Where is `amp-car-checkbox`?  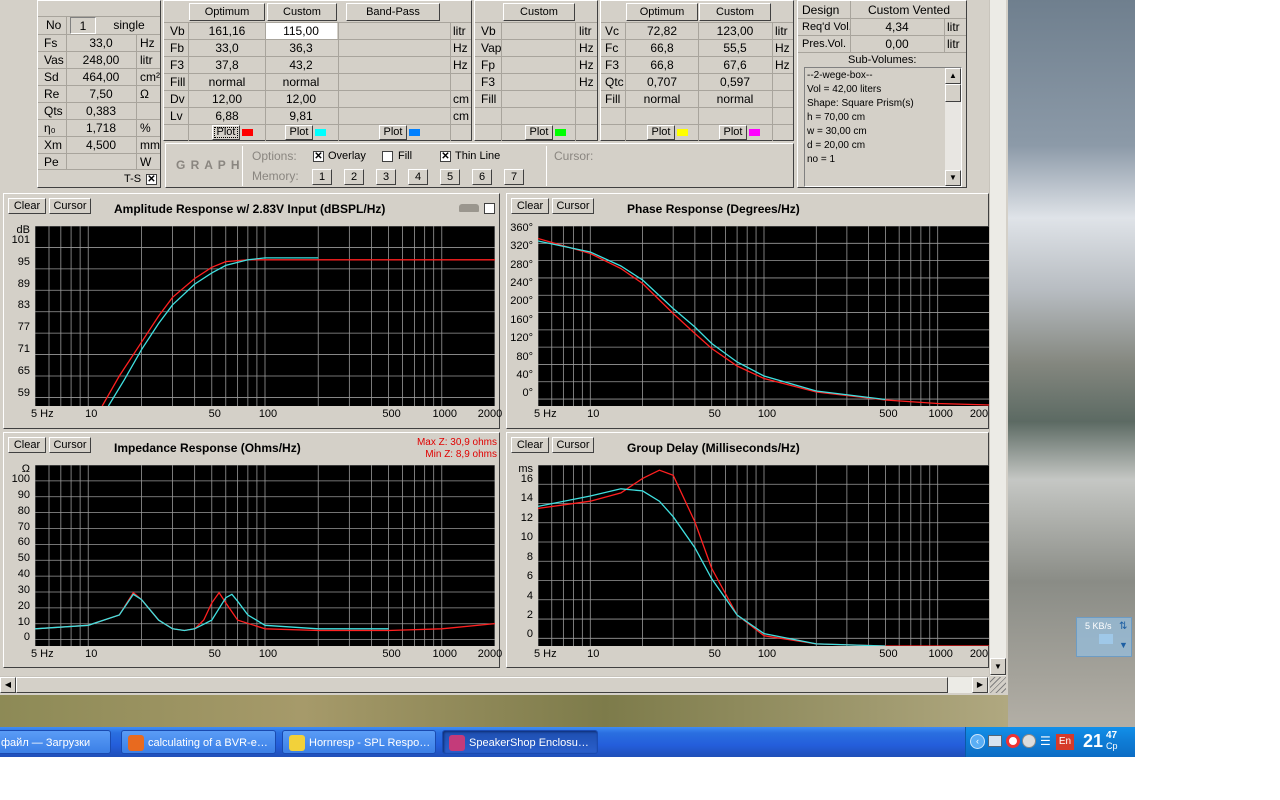 amp-car-checkbox is located at coordinates (489, 208).